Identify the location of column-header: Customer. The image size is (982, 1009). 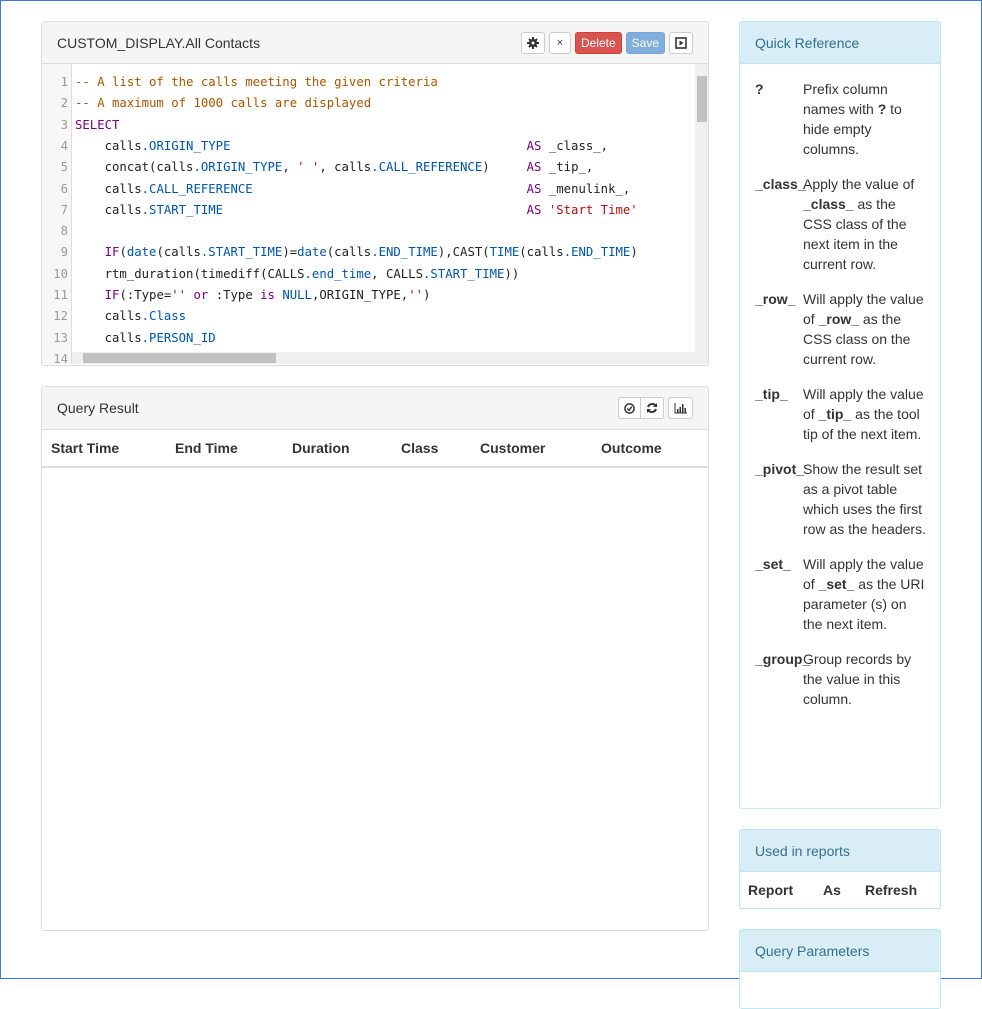
(531, 449).